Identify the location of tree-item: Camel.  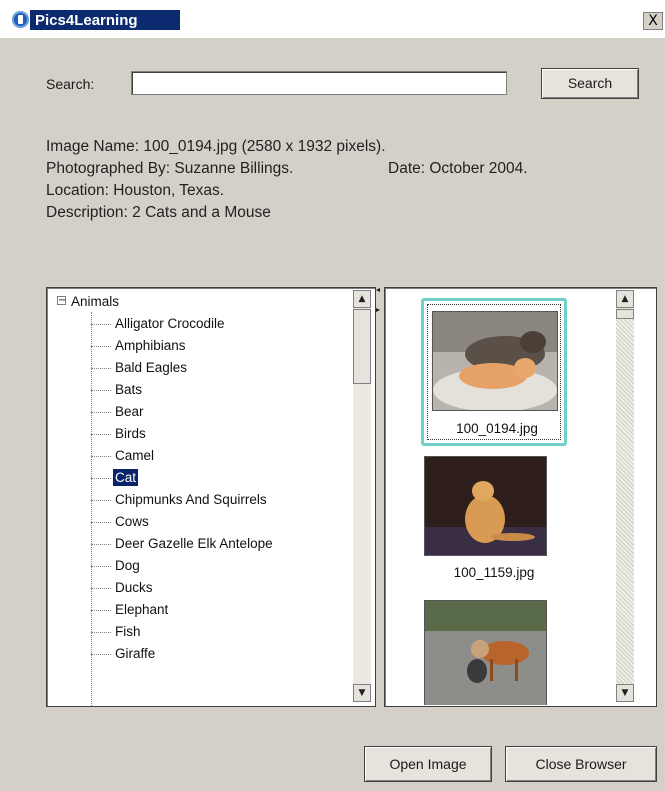
(123, 458).